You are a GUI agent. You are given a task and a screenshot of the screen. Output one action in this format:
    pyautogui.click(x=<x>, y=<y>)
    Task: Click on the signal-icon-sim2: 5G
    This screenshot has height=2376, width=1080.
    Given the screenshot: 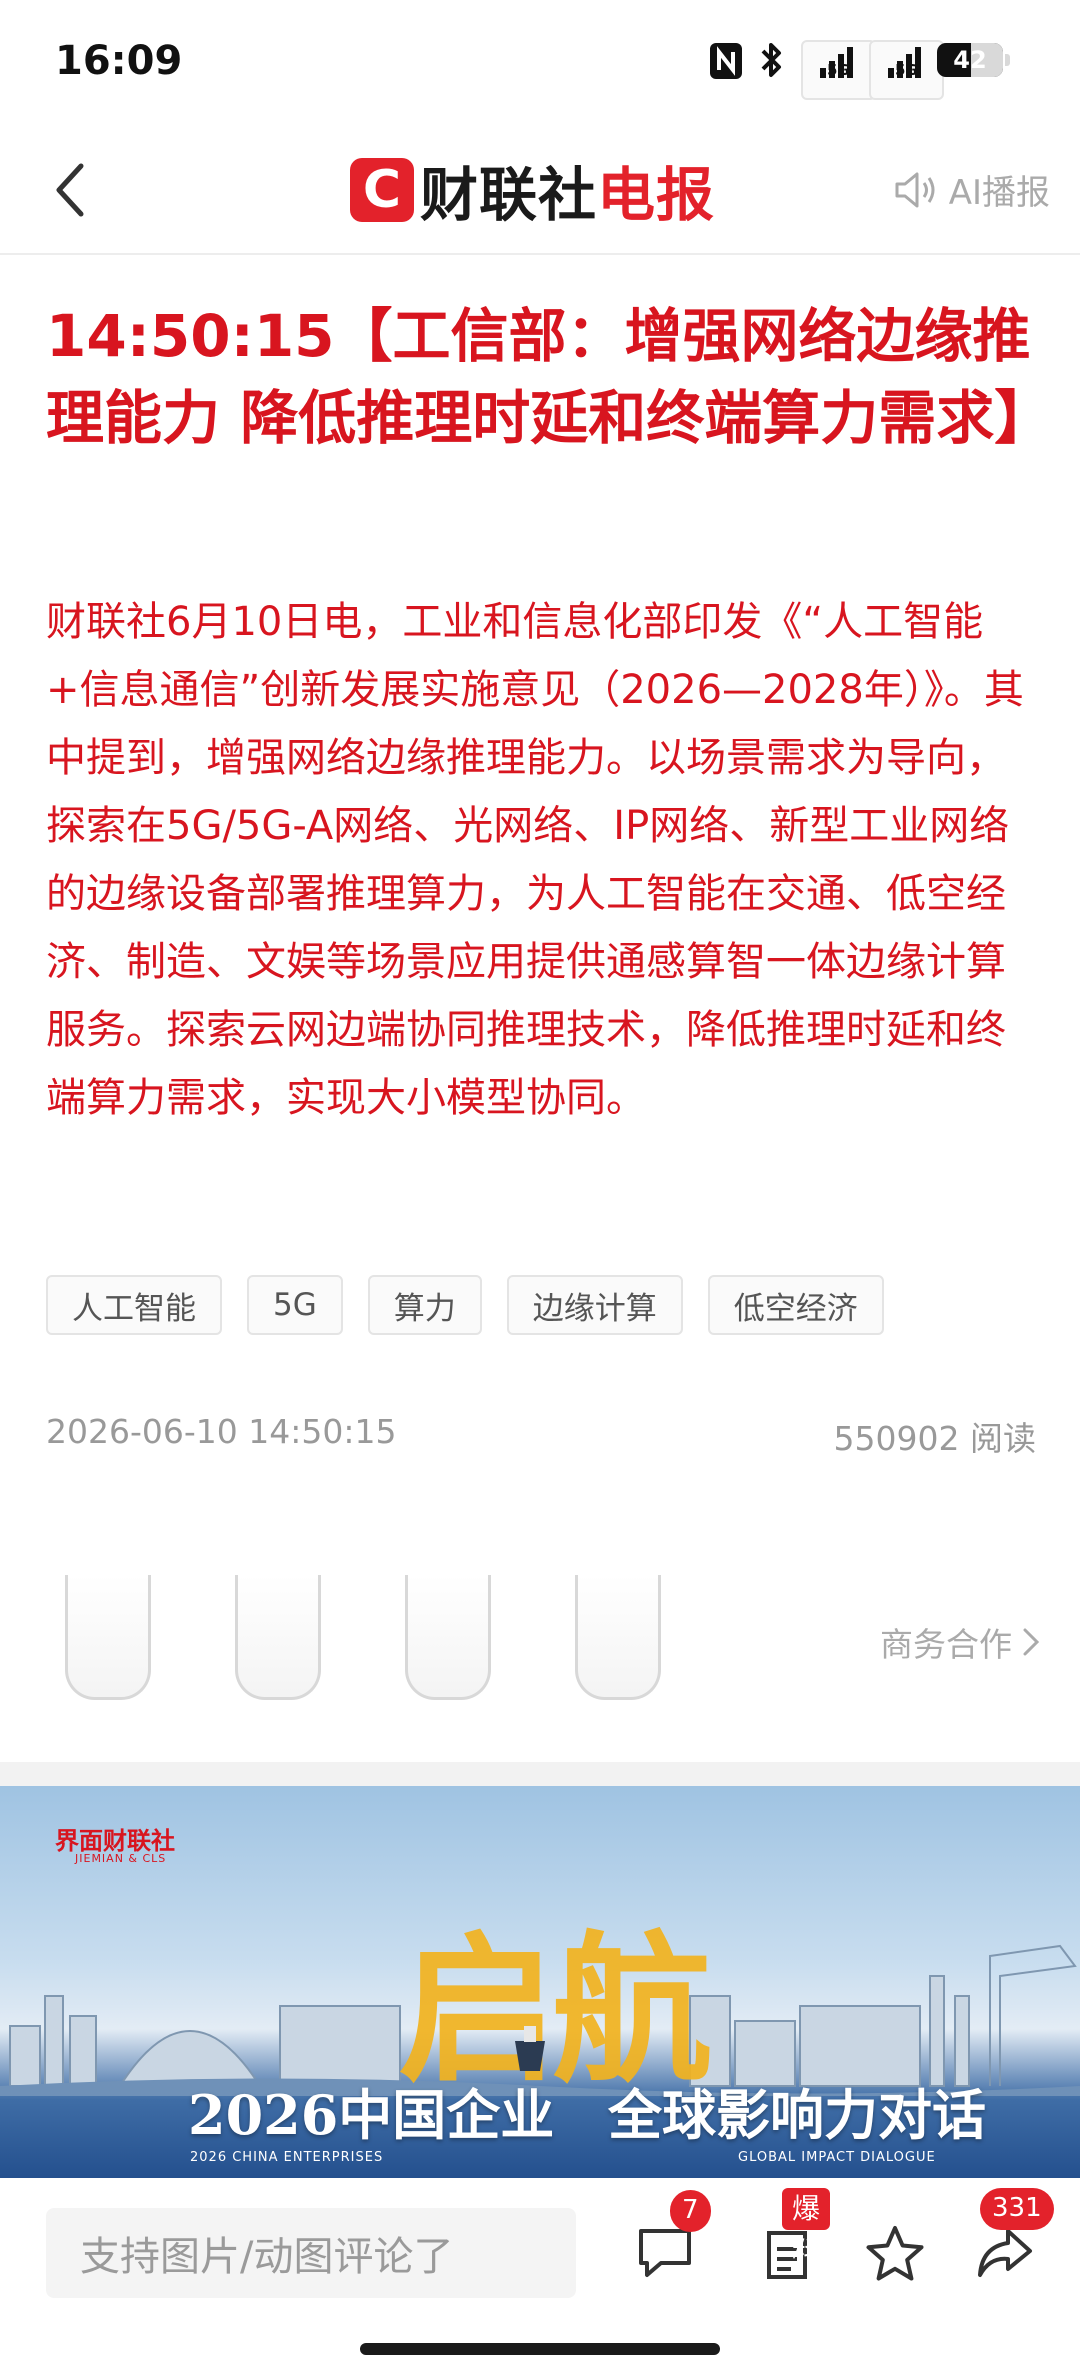 What is the action you would take?
    pyautogui.click(x=906, y=70)
    